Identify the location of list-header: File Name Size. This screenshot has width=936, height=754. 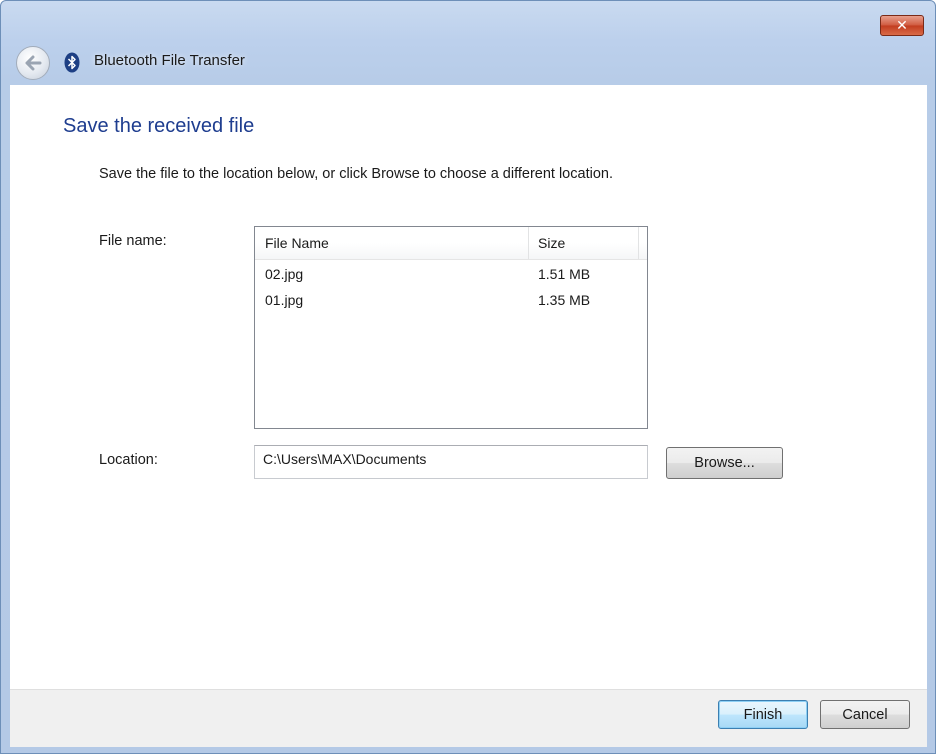
(451, 243).